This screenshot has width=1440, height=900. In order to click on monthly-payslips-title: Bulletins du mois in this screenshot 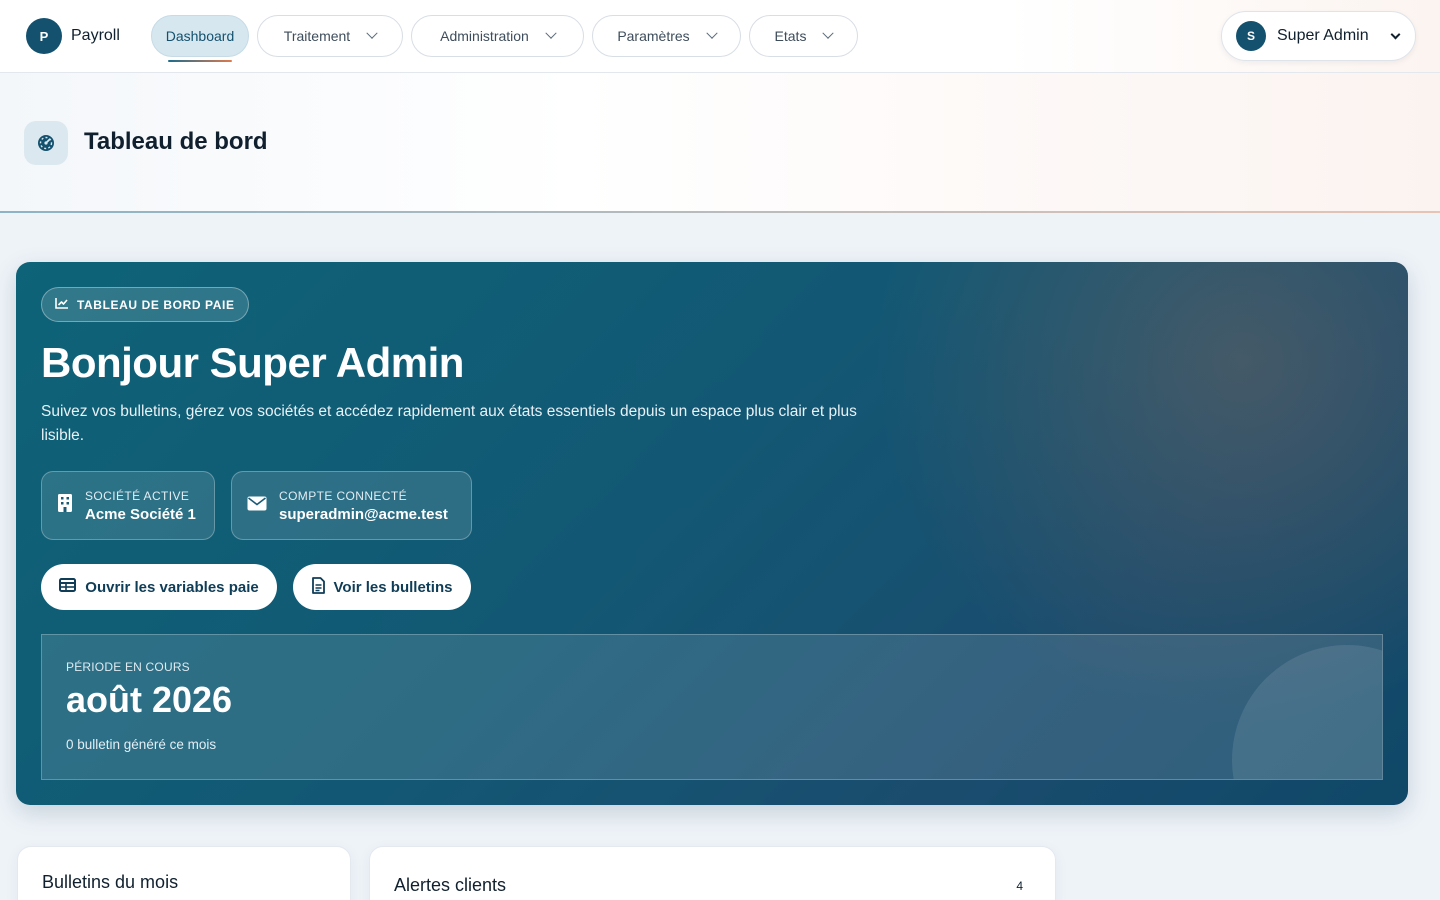, I will do `click(110, 882)`.